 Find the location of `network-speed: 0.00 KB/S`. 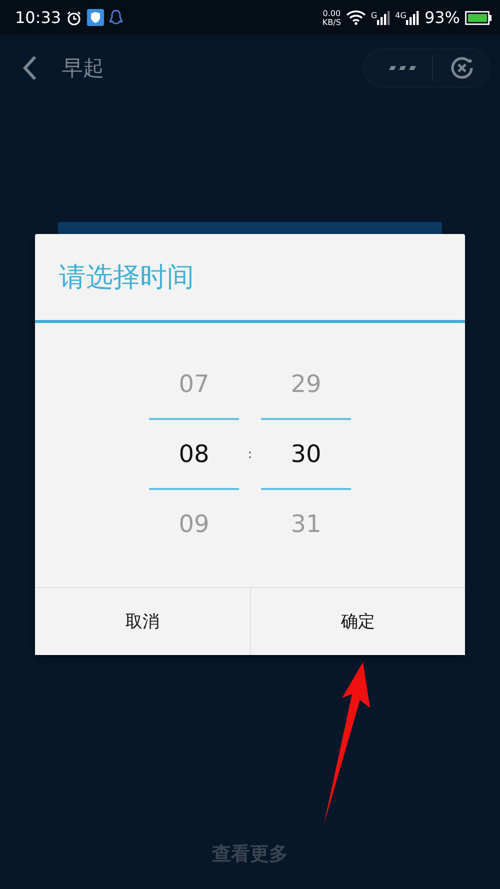

network-speed: 0.00 KB/S is located at coordinates (331, 17).